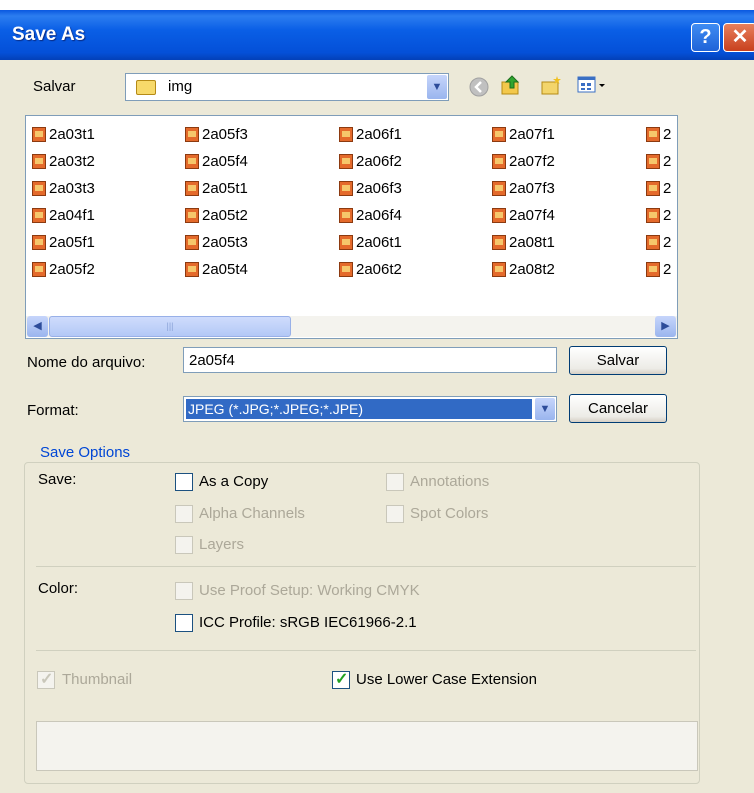  Describe the element at coordinates (395, 514) in the screenshot. I see `spot-colors-checkbox` at that location.